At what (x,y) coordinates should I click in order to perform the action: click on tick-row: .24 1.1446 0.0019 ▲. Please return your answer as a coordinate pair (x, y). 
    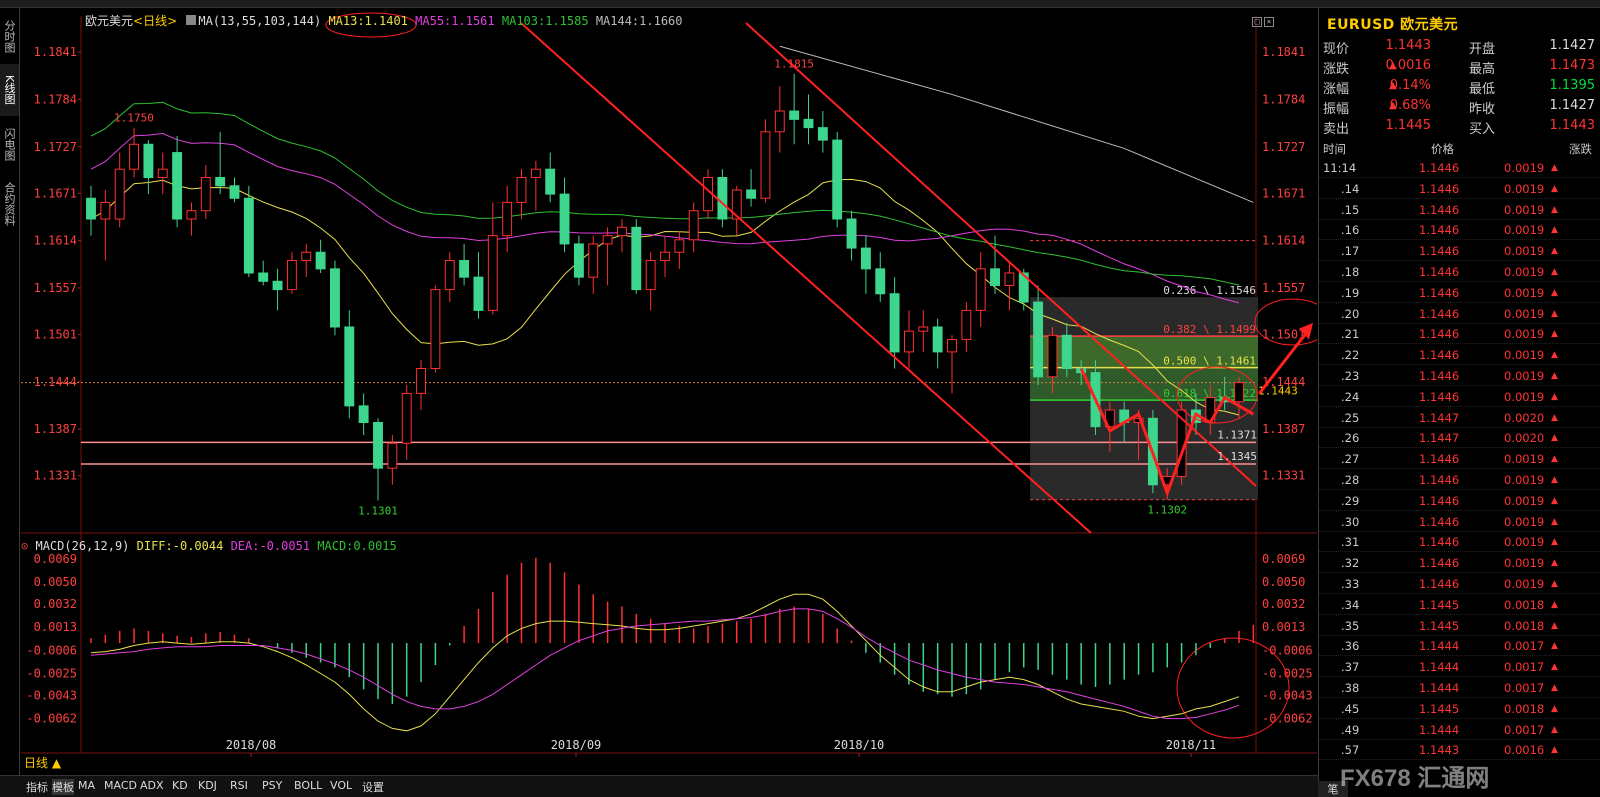
    Looking at the image, I should click on (1459, 397).